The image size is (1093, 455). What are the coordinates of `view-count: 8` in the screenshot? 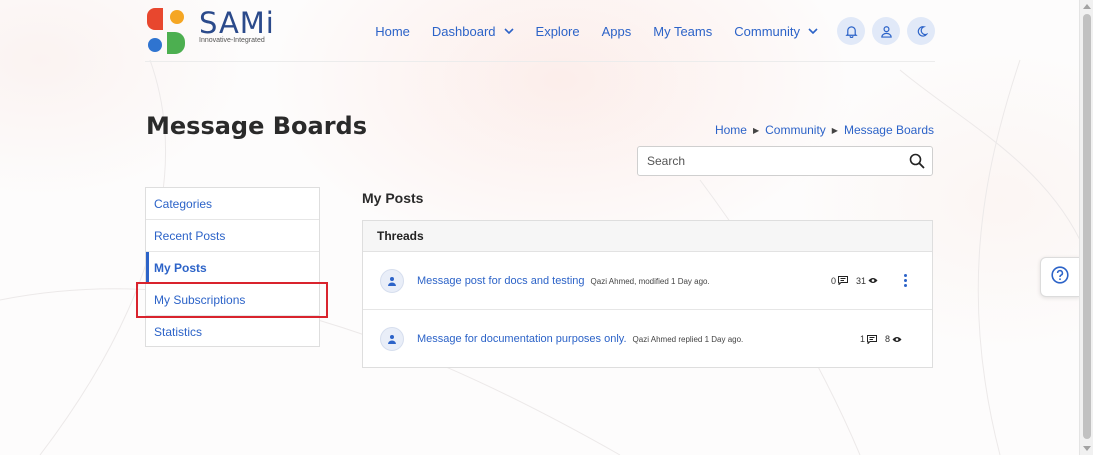 It's located at (888, 339).